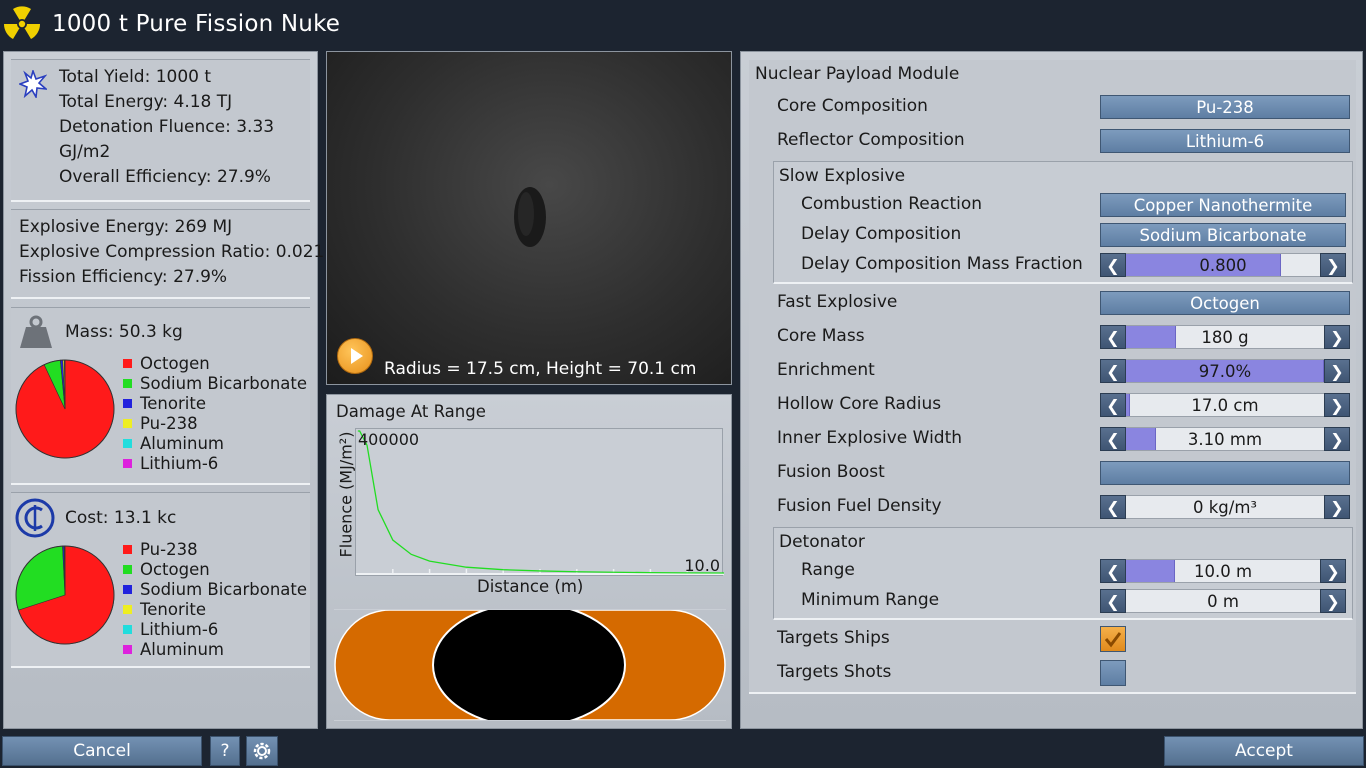 The height and width of the screenshot is (768, 1366). Describe the element at coordinates (1225, 303) in the screenshot. I see `fast-explosive-select: Octogen` at that location.